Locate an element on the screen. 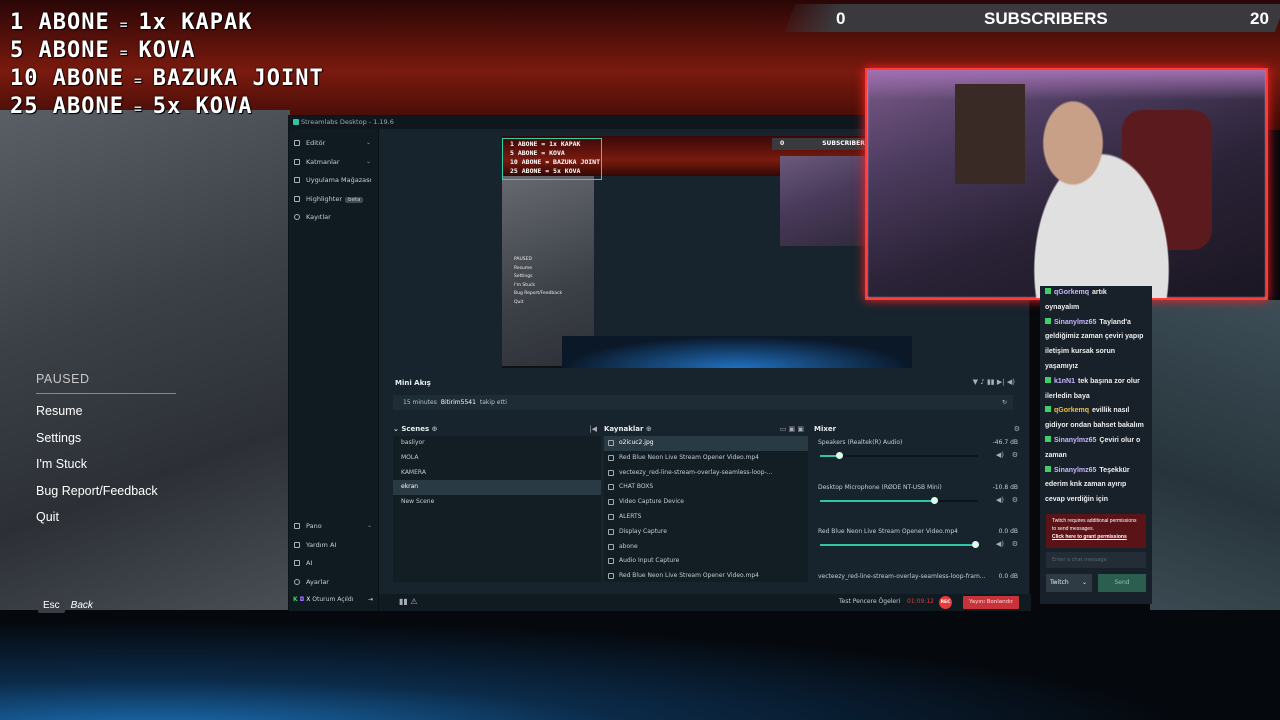  source-tools-icon: ▭ ▣ ▣ is located at coordinates (792, 429).